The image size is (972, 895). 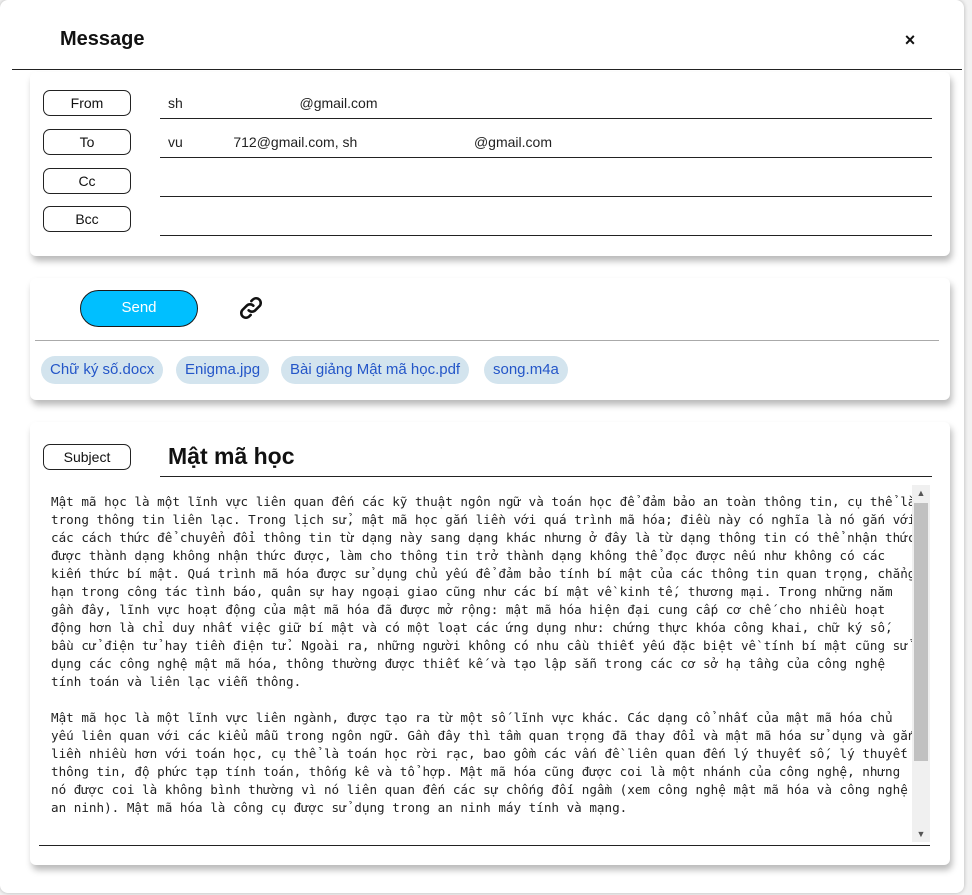 What do you see at coordinates (546, 196) in the screenshot?
I see `cc-underline` at bounding box center [546, 196].